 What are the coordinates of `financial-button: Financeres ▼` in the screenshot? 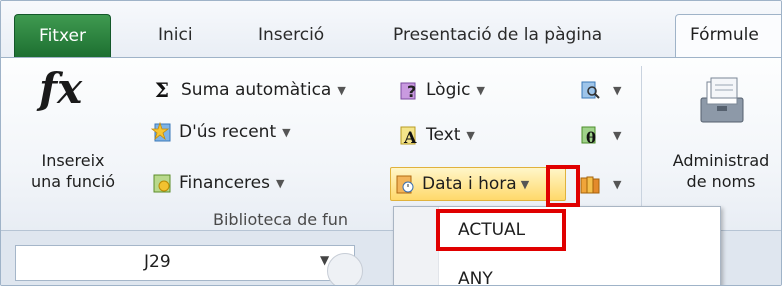 It's located at (217, 183).